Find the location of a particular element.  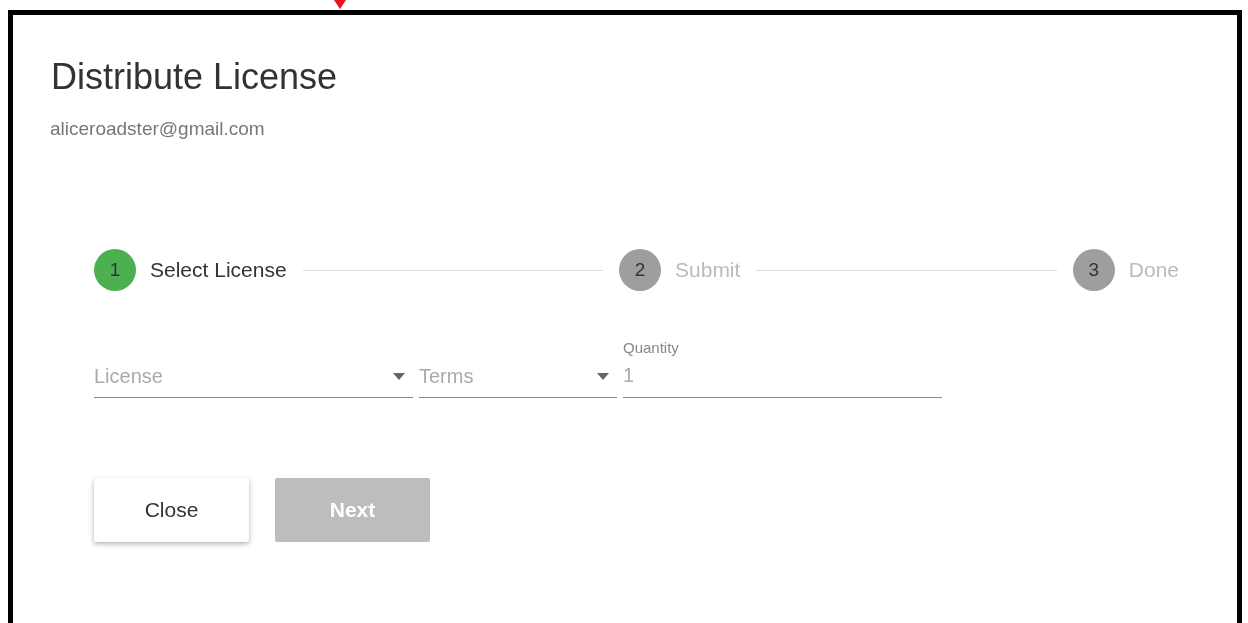

select-field: Terms is located at coordinates (518, 379).